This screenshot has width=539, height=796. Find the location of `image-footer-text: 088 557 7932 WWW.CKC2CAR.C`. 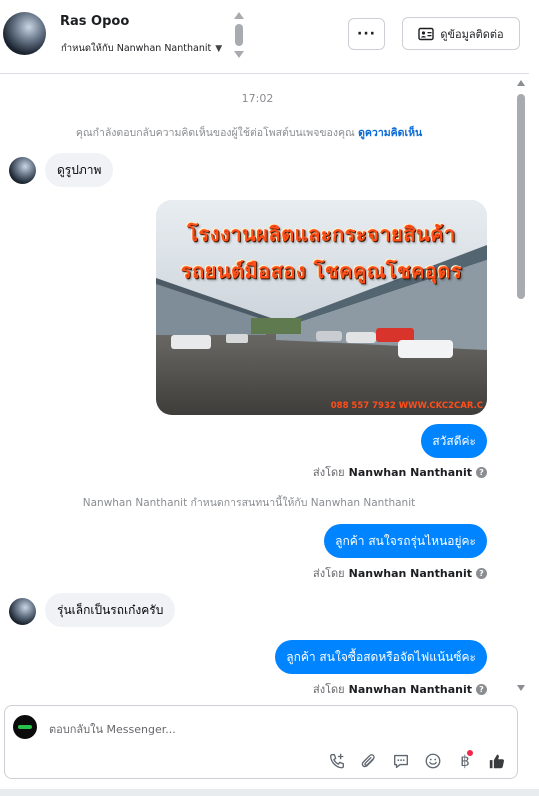

image-footer-text: 088 557 7932 WWW.CKC2CAR.C is located at coordinates (406, 406).